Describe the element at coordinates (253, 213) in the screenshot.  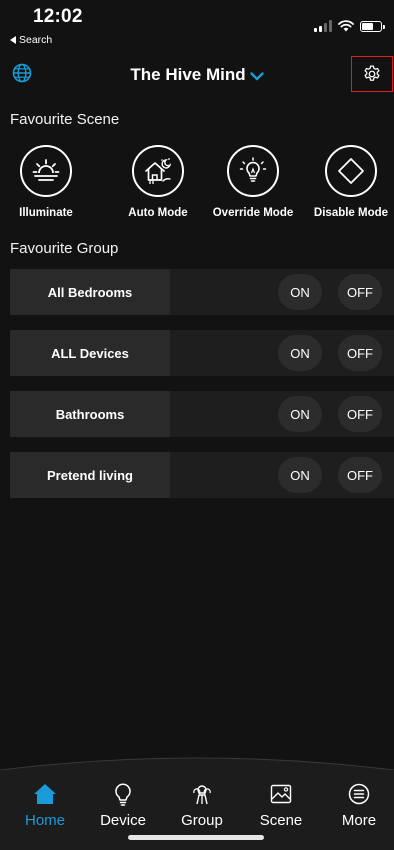
I see `scene-label: Override Mode` at that location.